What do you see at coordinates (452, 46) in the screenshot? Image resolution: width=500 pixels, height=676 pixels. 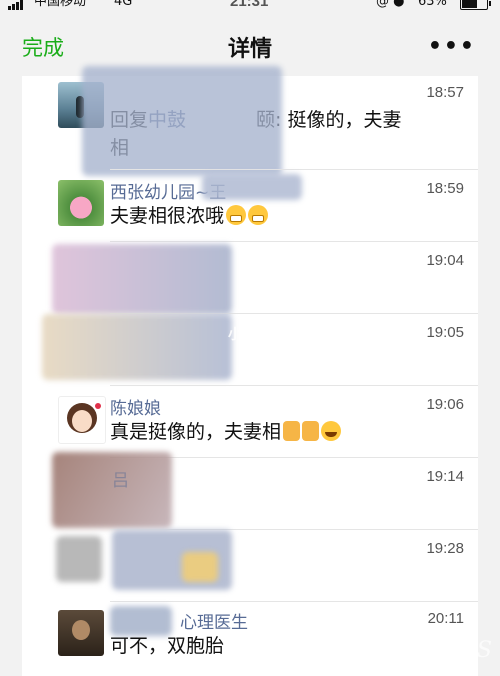 I see `more-dots-icon: •••` at bounding box center [452, 46].